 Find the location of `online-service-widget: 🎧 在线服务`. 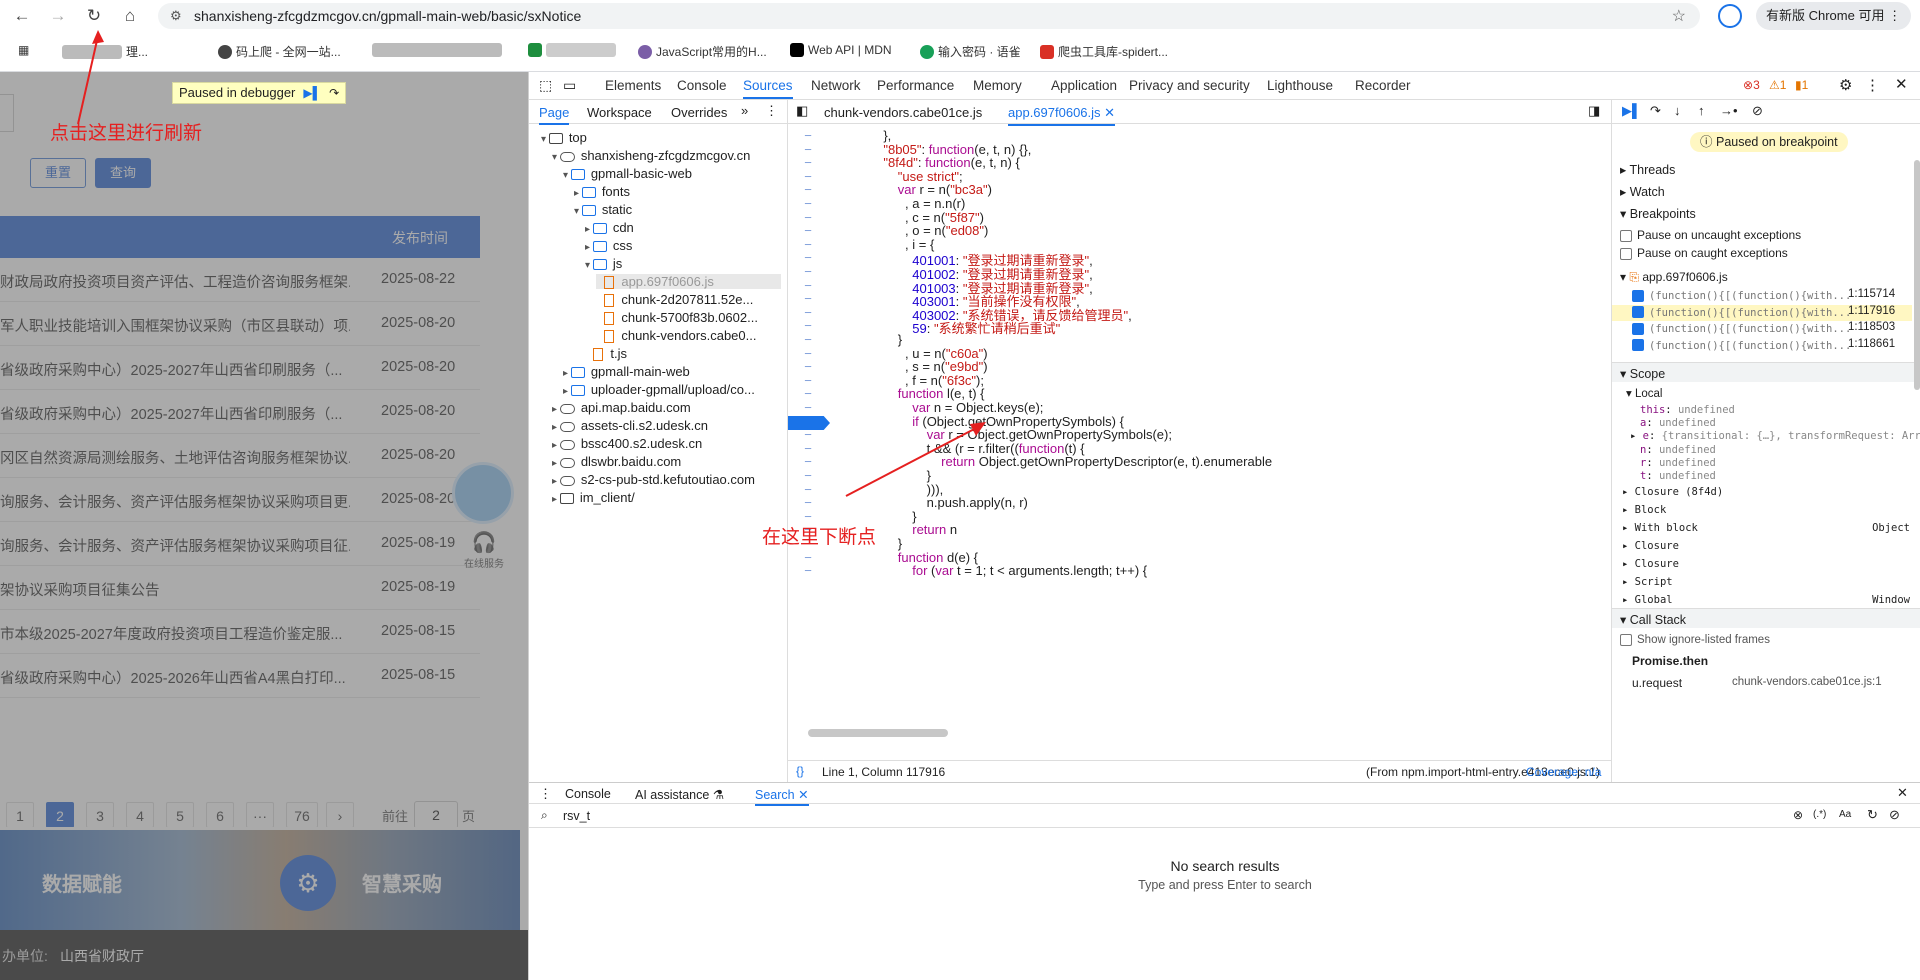

online-service-widget: 🎧 在线服务 is located at coordinates (484, 560).